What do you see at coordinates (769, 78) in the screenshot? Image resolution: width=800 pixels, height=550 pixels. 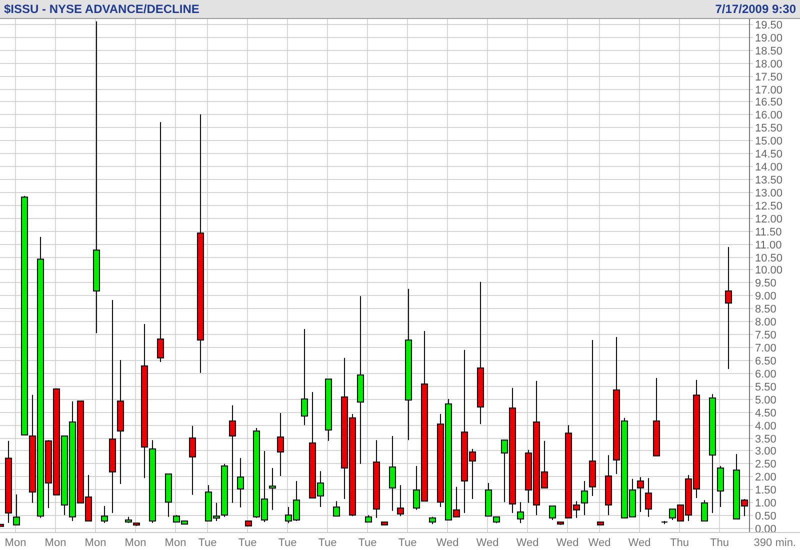 I see `y-axis-label: 17.50` at bounding box center [769, 78].